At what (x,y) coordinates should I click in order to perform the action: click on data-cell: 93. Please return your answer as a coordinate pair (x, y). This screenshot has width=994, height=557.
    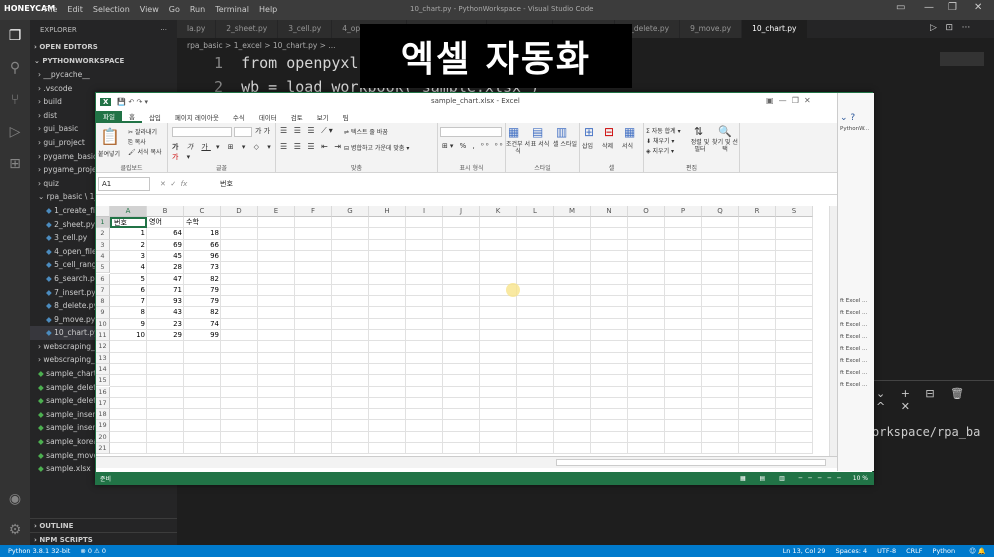
    Looking at the image, I should click on (165, 301).